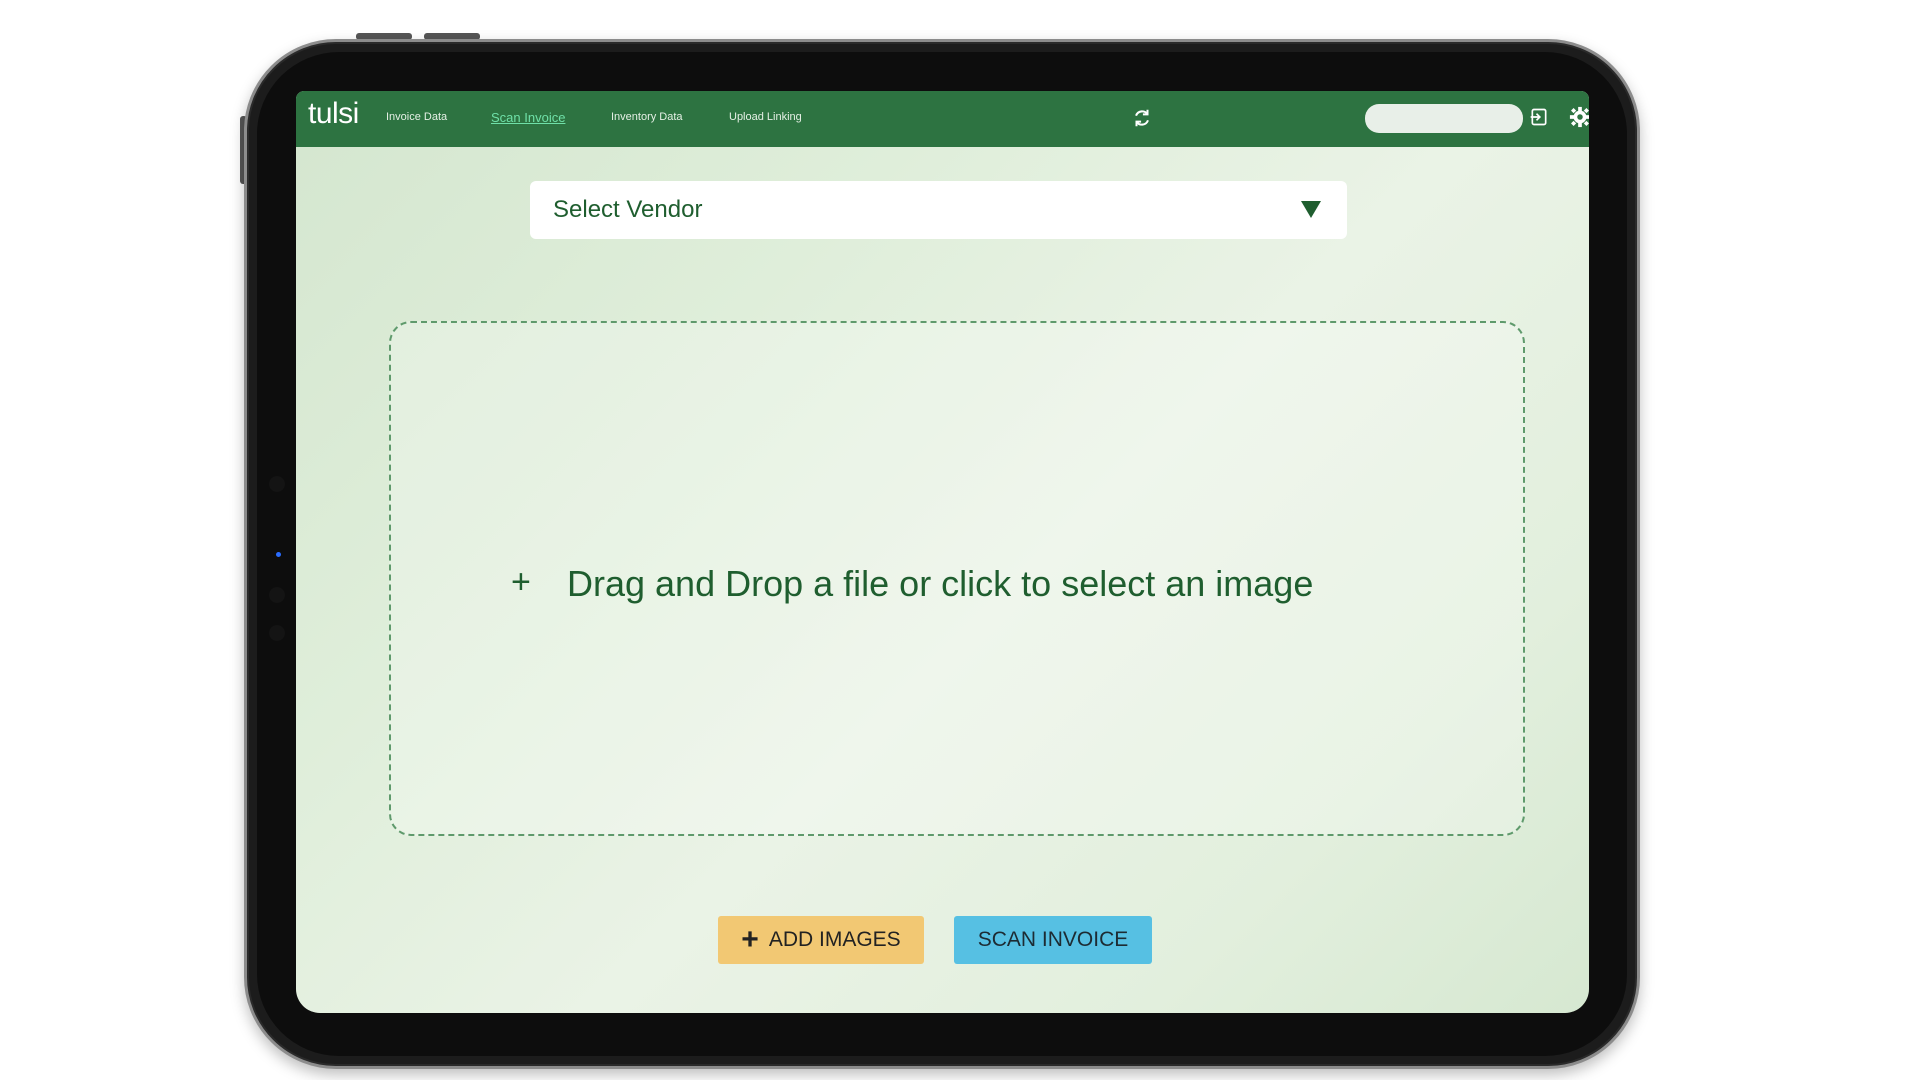 This screenshot has width=1920, height=1080. What do you see at coordinates (1142, 118) in the screenshot?
I see `refresh-icon` at bounding box center [1142, 118].